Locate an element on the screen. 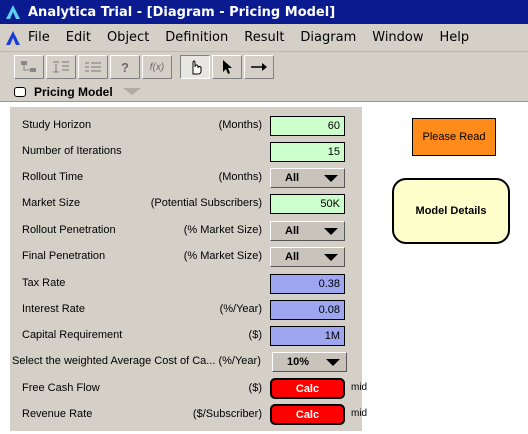  question-mark-icon: ? is located at coordinates (125, 67).